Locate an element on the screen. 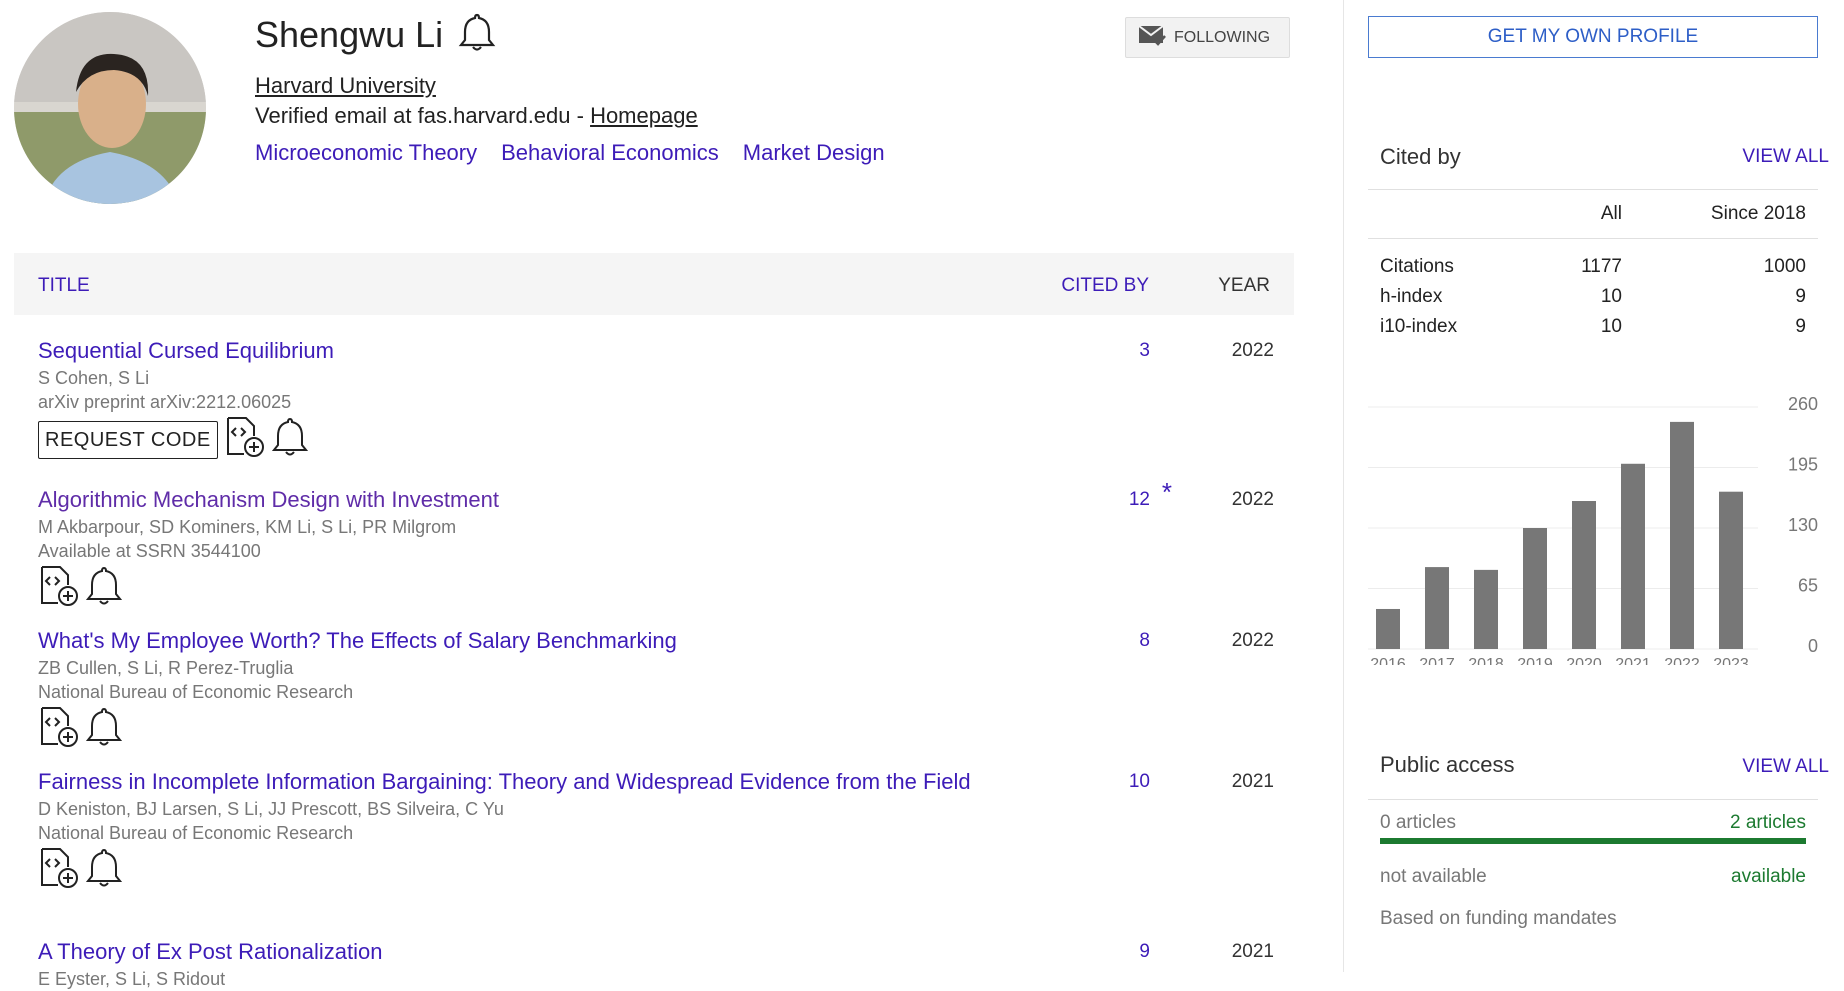 Image resolution: width=1844 pixels, height=991 pixels. follow-bell-icon is located at coordinates (477, 34).